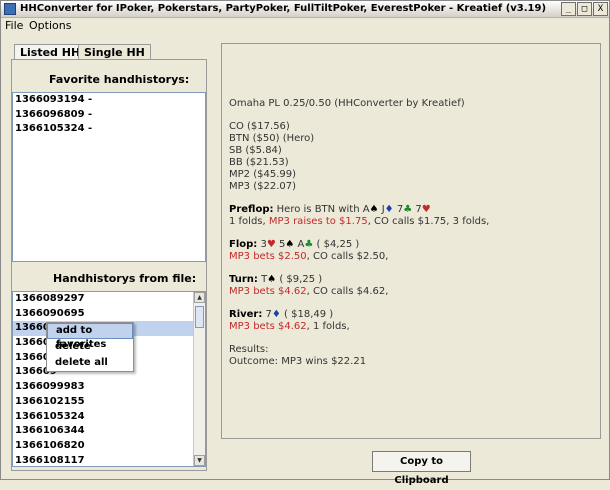  Describe the element at coordinates (109, 387) in the screenshot. I see `file-hh-item: 1366099983` at that location.